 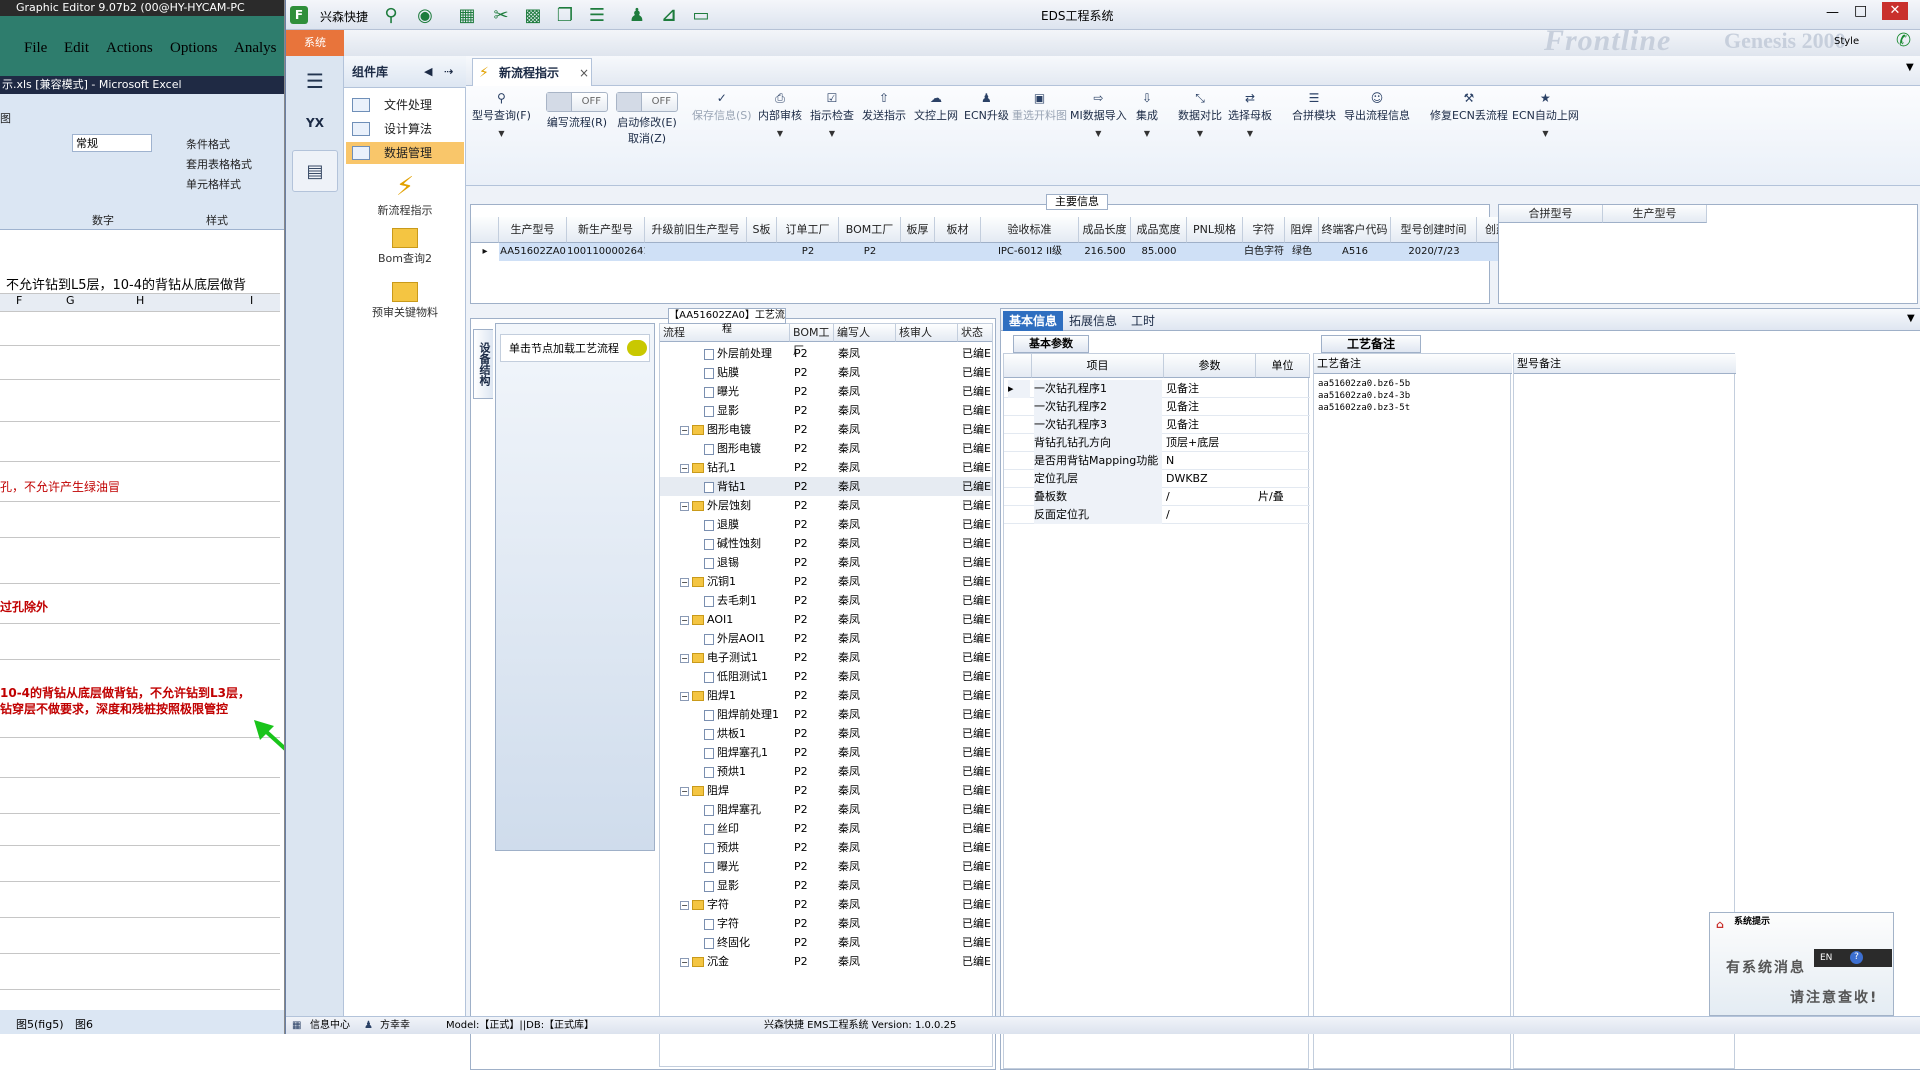 I want to click on tab-basic-info: 基本信息, so click(x=1033, y=321).